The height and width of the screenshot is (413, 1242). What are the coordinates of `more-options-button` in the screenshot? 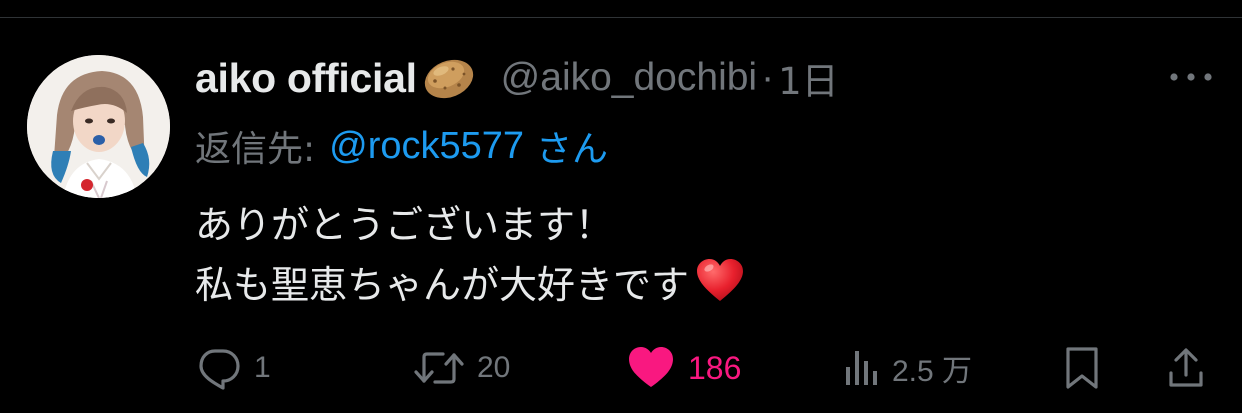 It's located at (1191, 77).